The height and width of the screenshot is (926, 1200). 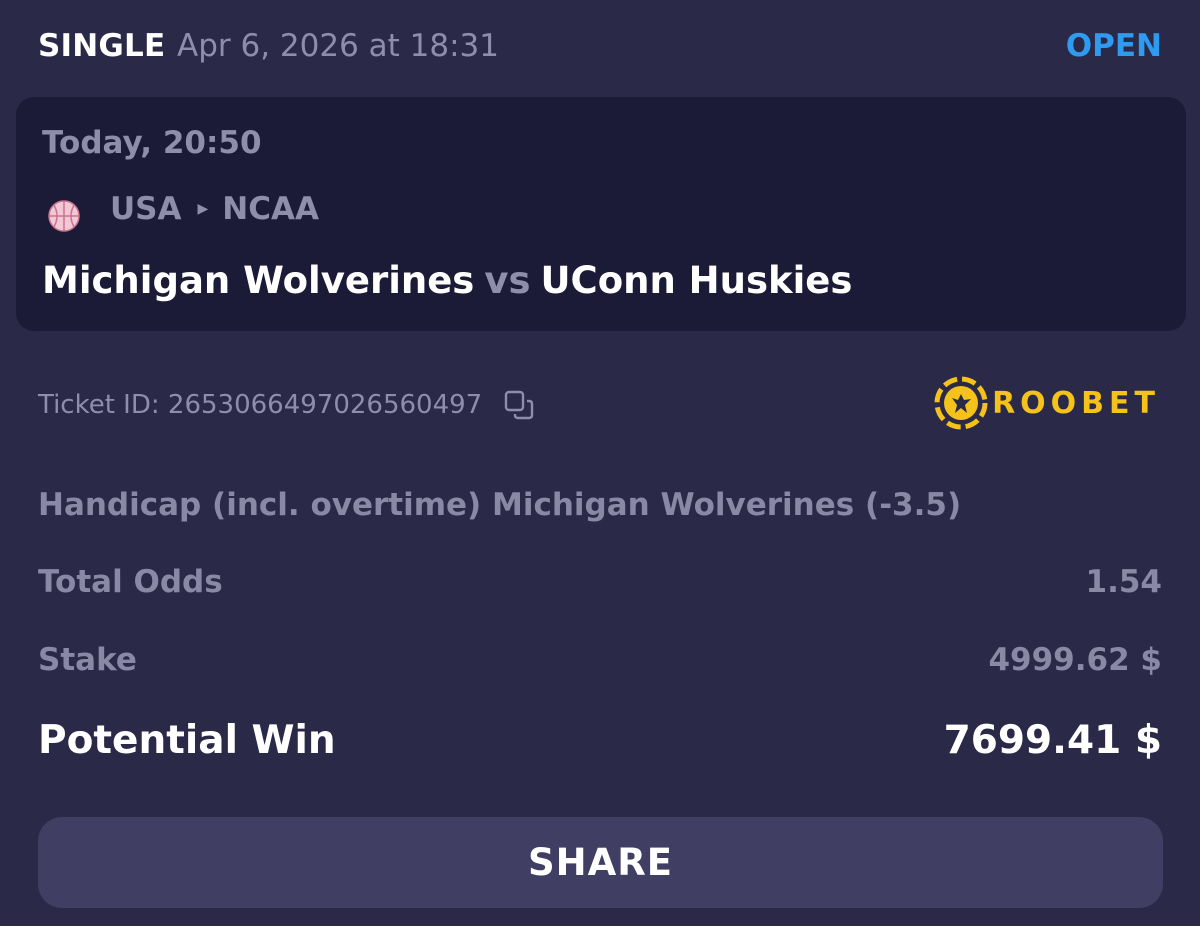 What do you see at coordinates (87, 660) in the screenshot?
I see `stake-label: Stake` at bounding box center [87, 660].